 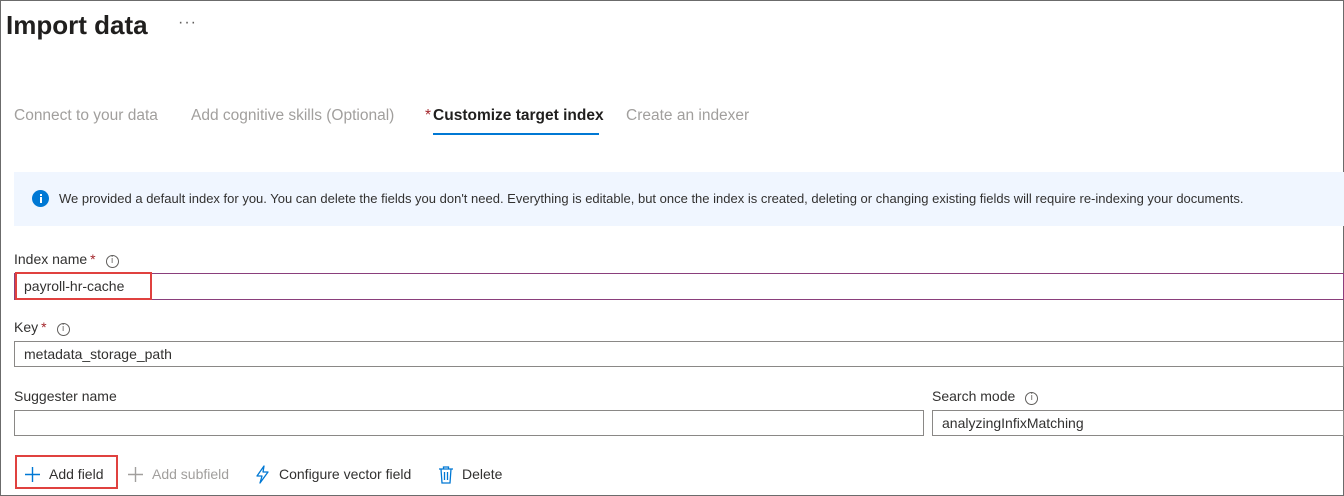 I want to click on add-subfield-button: Add subfield, so click(x=178, y=474).